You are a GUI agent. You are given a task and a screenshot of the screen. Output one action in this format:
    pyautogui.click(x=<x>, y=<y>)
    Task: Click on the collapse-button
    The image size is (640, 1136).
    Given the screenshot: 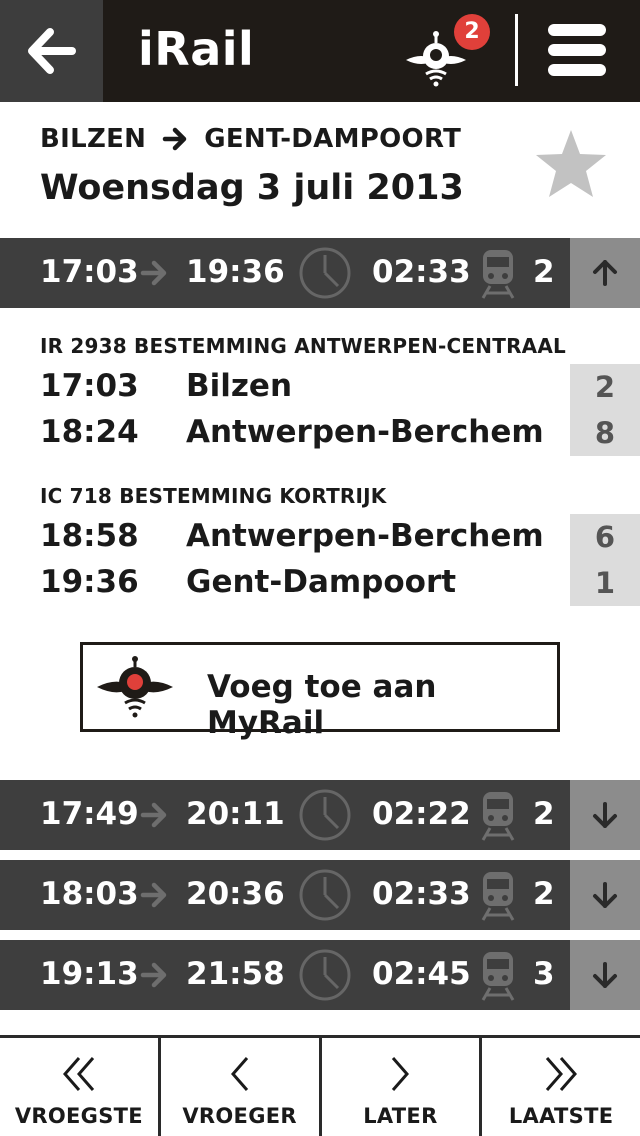 What is the action you would take?
    pyautogui.click(x=605, y=273)
    